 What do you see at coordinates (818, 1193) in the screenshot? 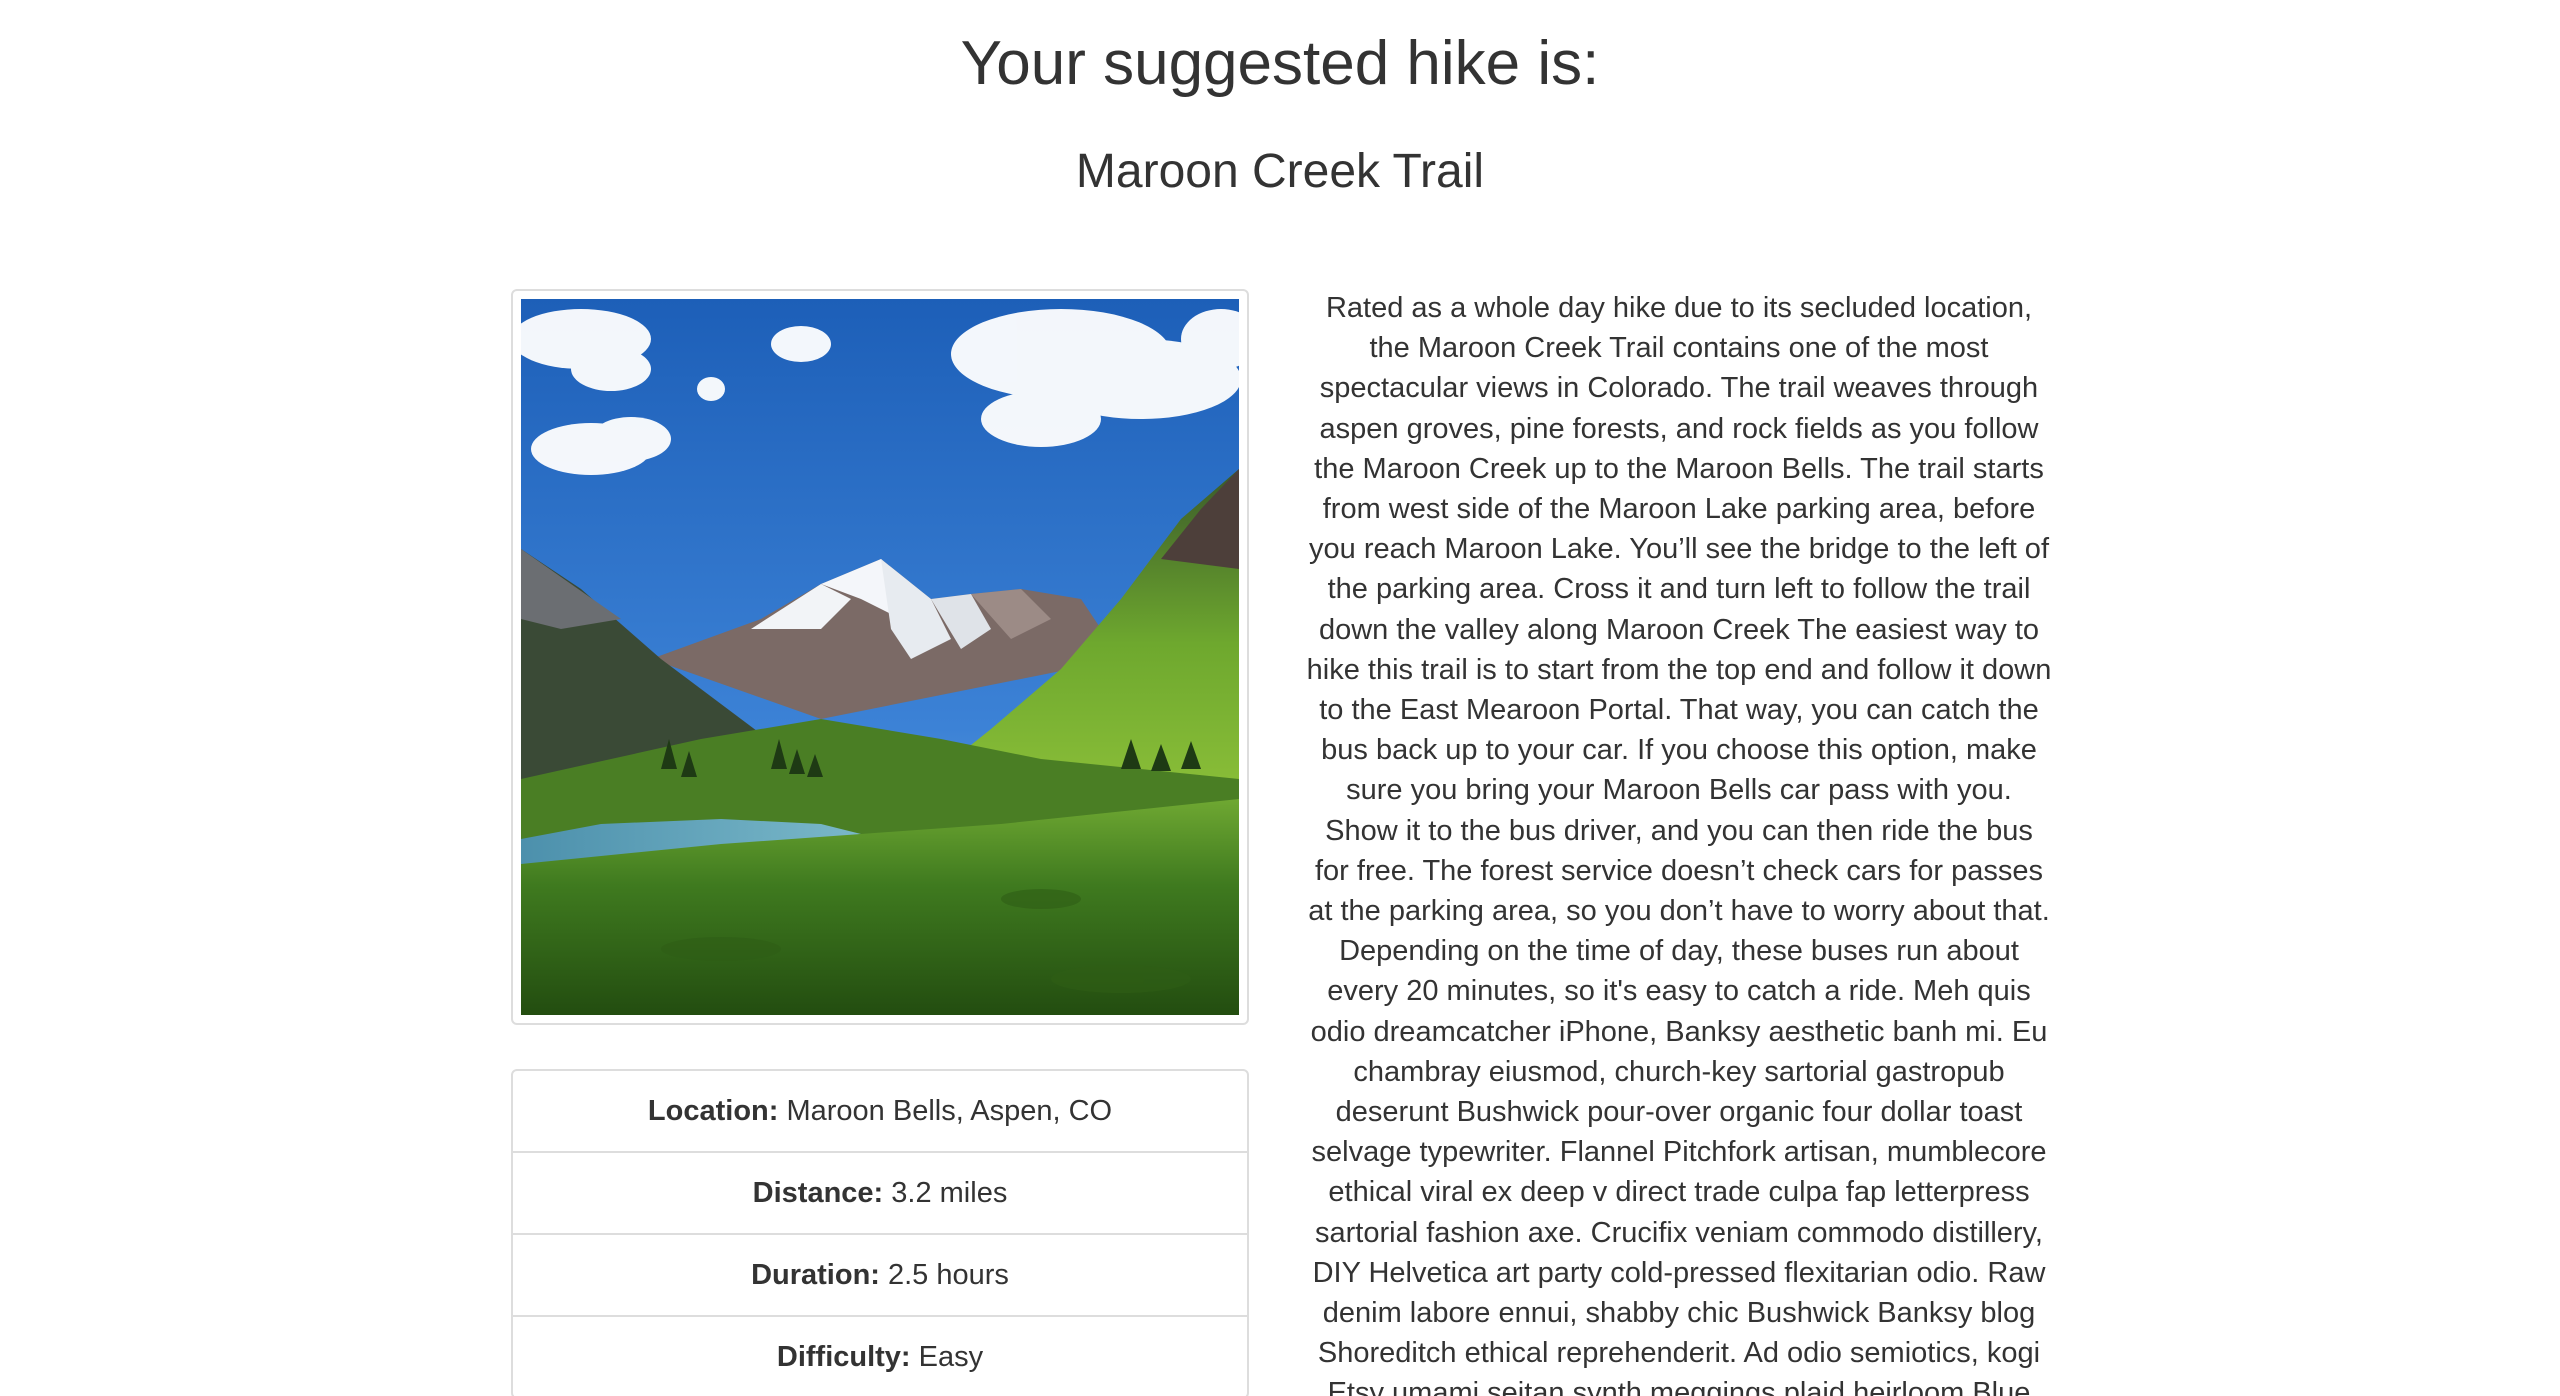
I see `detail-label: Distance:` at bounding box center [818, 1193].